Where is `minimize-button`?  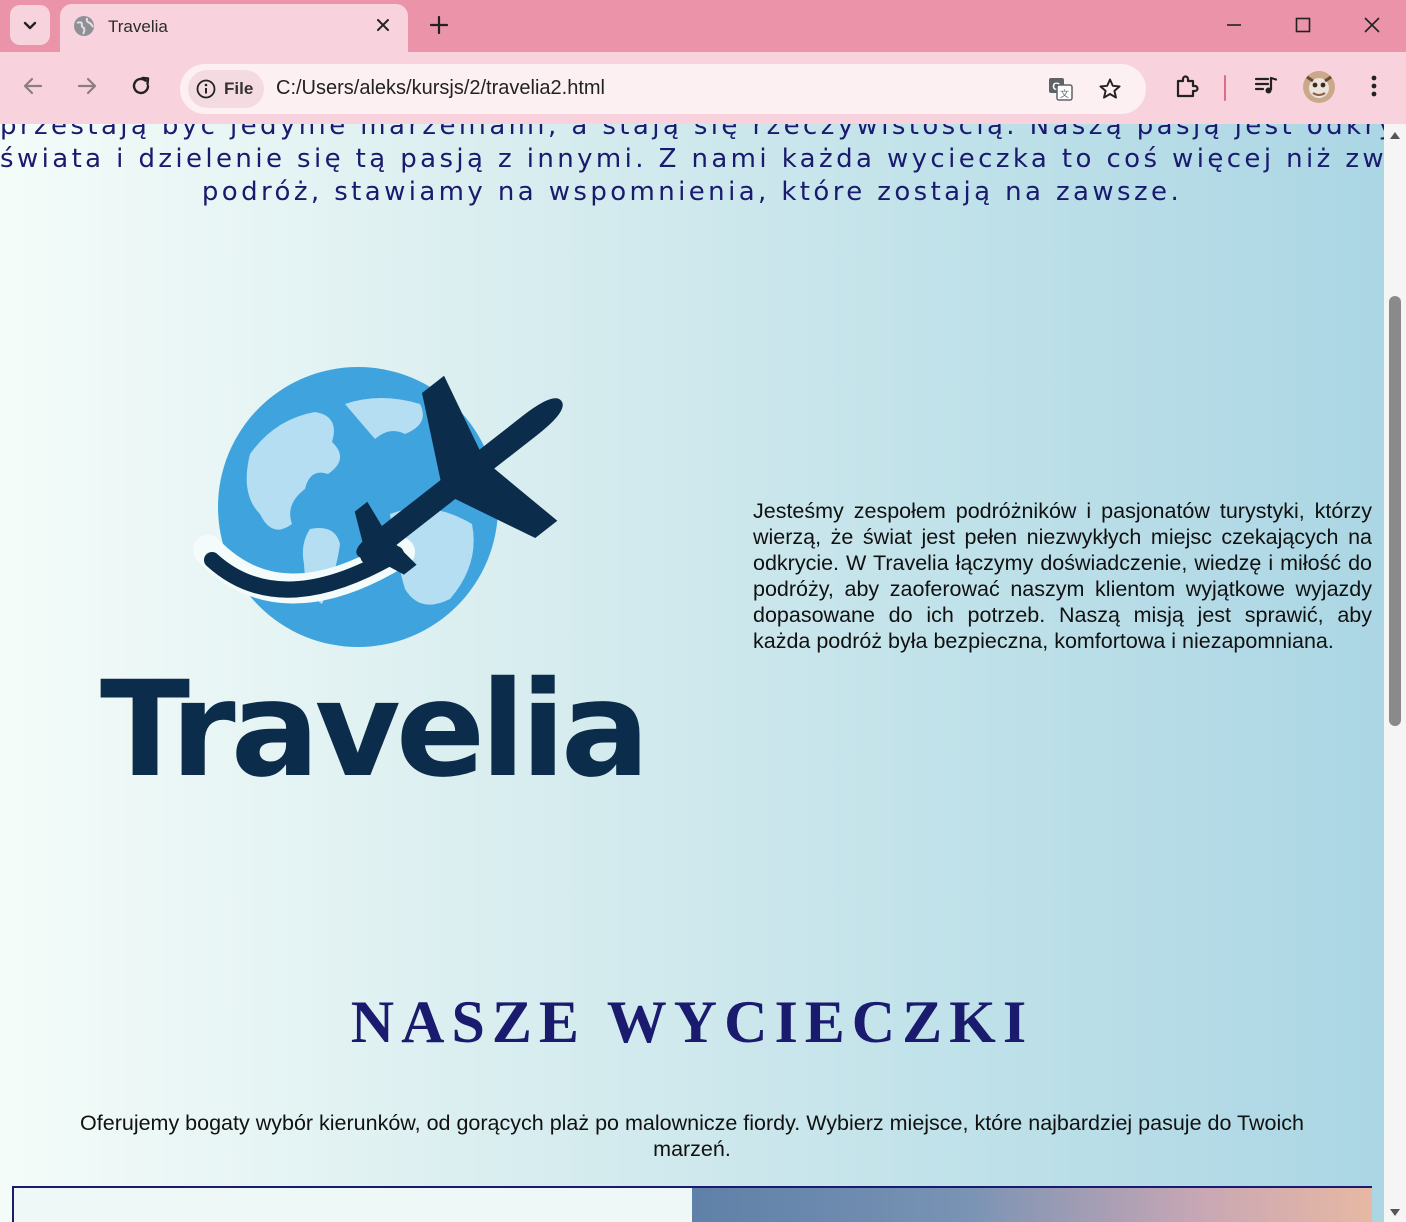
minimize-button is located at coordinates (1234, 25).